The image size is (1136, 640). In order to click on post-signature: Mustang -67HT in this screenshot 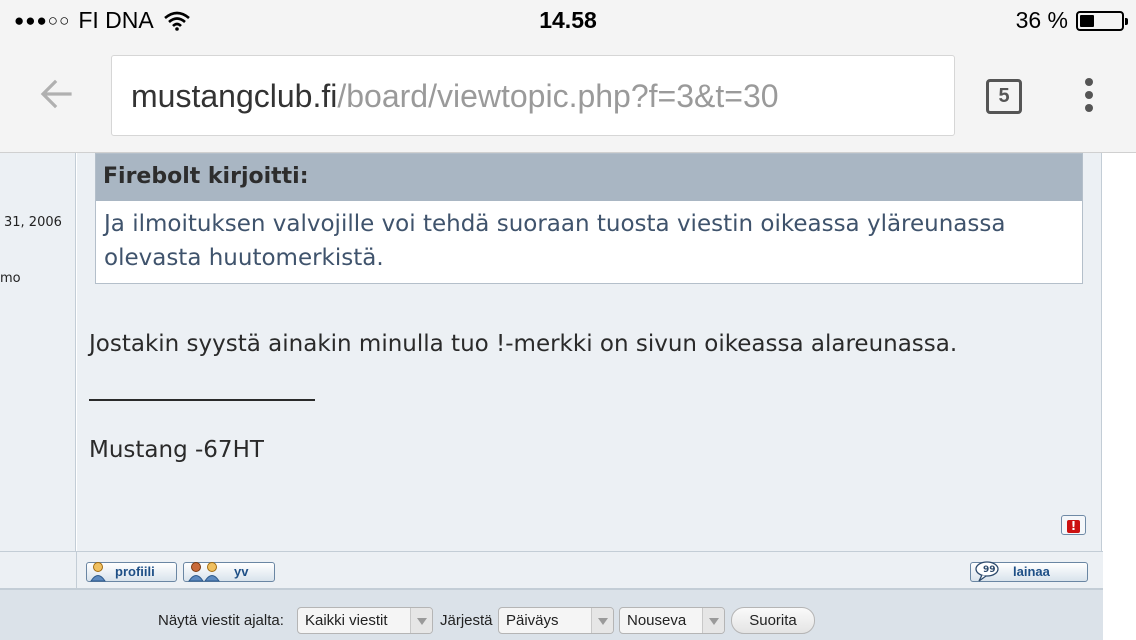, I will do `click(176, 450)`.